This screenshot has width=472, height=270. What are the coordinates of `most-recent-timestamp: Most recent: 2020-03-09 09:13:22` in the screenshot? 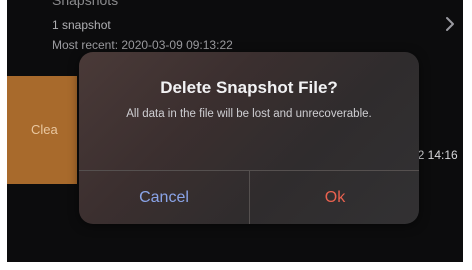 It's located at (142, 45).